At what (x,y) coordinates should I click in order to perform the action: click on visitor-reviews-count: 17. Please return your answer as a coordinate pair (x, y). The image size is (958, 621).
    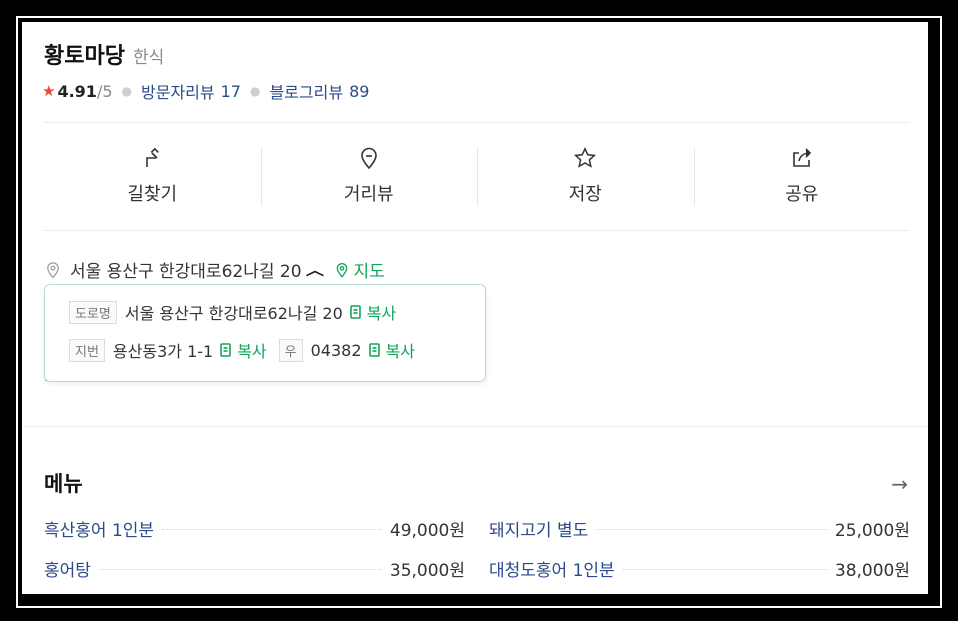
    Looking at the image, I should click on (231, 91).